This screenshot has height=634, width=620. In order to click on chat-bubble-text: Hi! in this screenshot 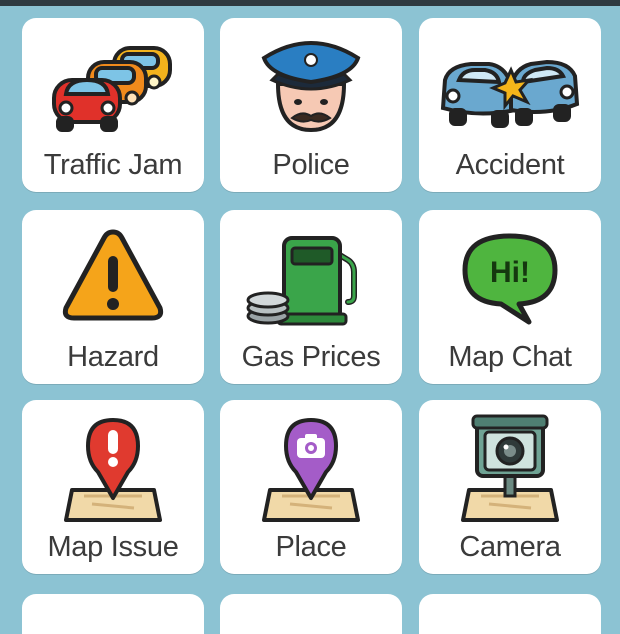, I will do `click(510, 272)`.